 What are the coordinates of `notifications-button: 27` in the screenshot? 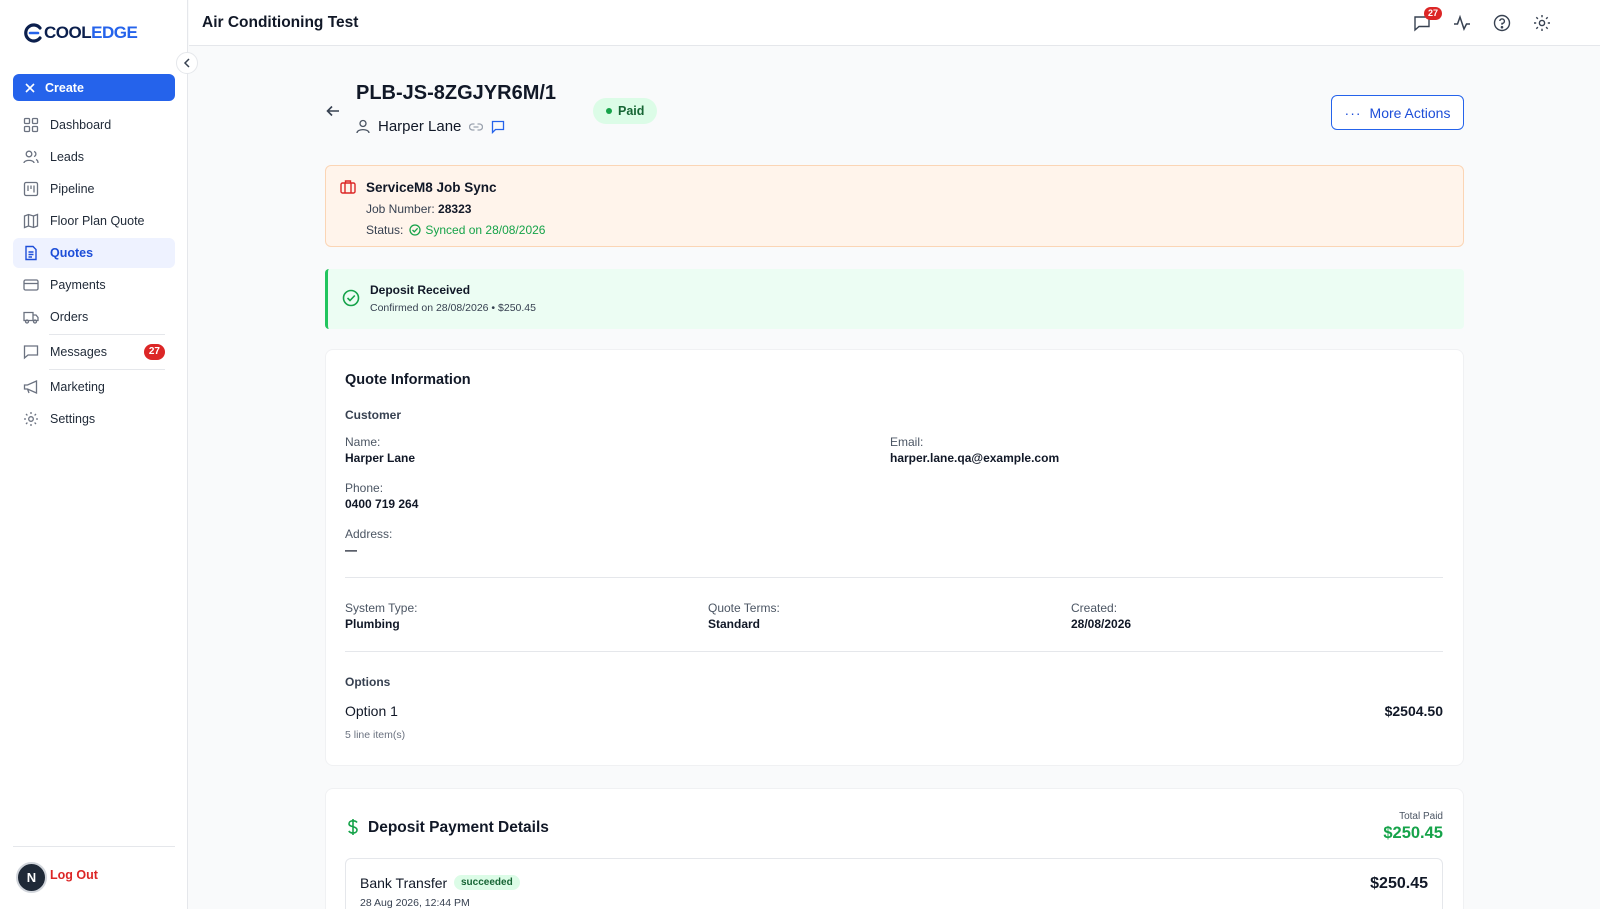 It's located at (1427, 20).